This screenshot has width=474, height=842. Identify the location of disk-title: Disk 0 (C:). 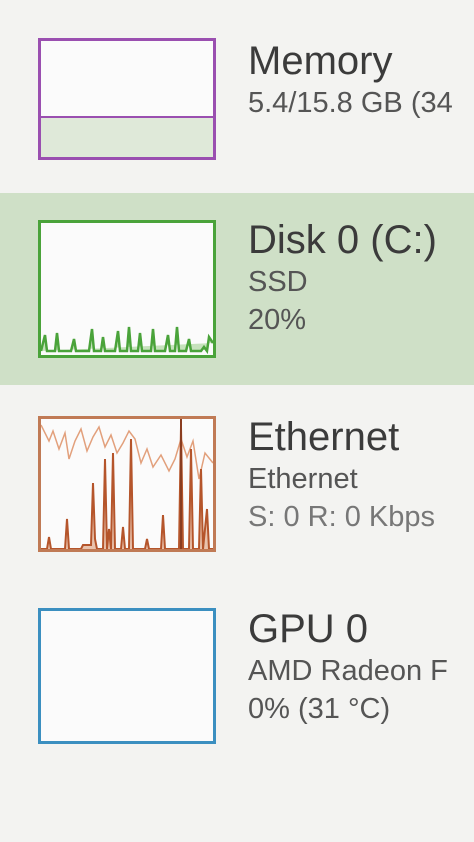
(342, 240).